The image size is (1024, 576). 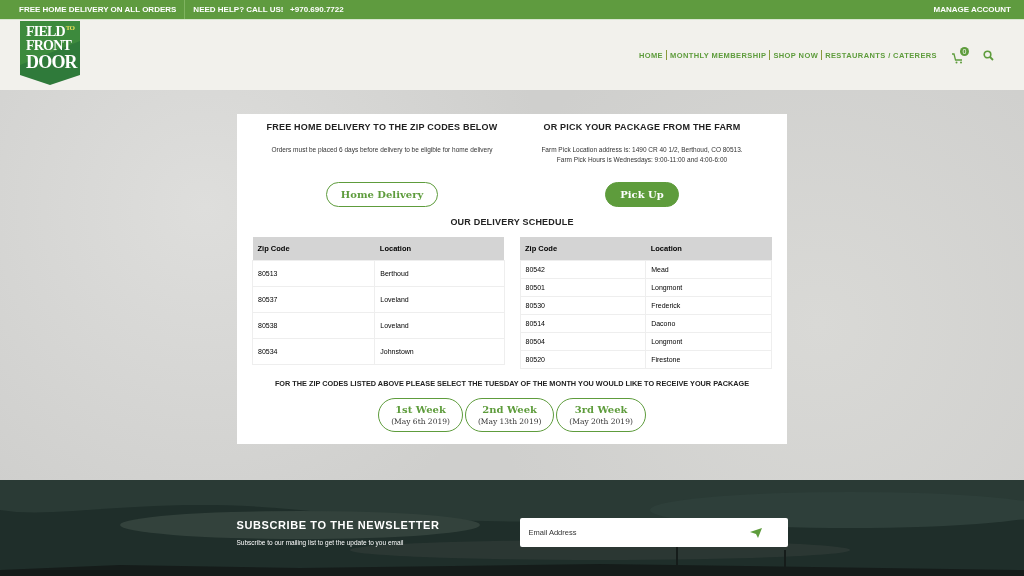 What do you see at coordinates (338, 525) in the screenshot?
I see `newsletter-heading: SUBSCRIBE TO THE NEWSLETTER` at bounding box center [338, 525].